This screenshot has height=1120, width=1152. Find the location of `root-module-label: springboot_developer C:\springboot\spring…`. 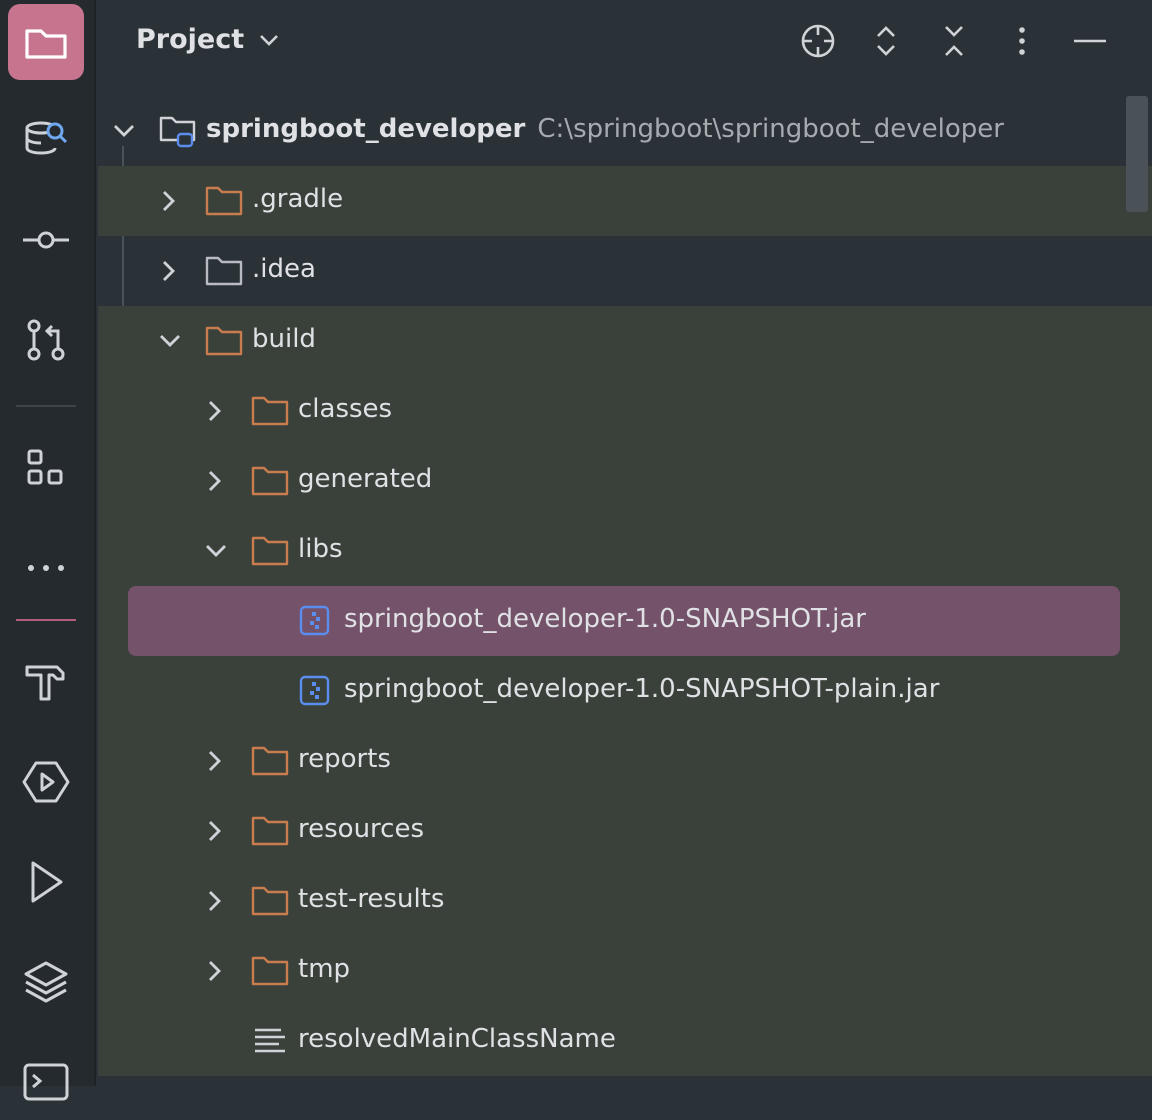

root-module-label: springboot_developer C:\springboot\spring… is located at coordinates (605, 129).